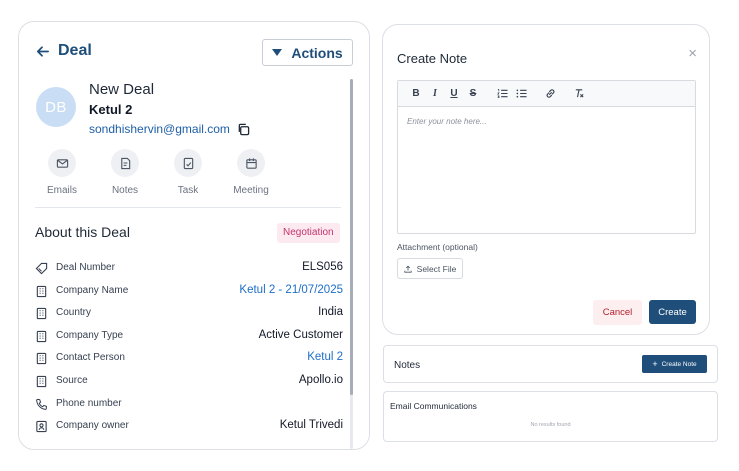  What do you see at coordinates (189, 384) in the screenshot?
I see `detail-row-source: Source Apollo.io` at bounding box center [189, 384].